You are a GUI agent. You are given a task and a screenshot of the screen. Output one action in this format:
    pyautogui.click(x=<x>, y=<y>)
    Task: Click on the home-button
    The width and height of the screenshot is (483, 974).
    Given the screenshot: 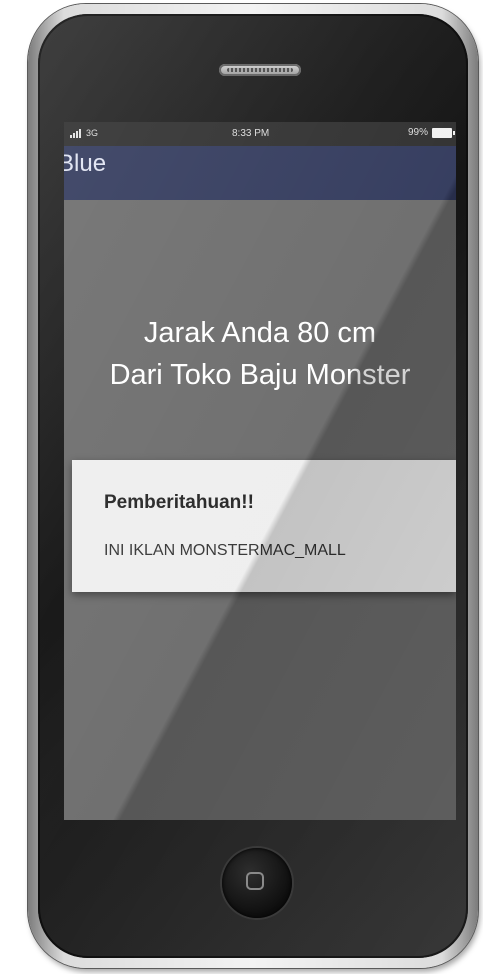 What is the action you would take?
    pyautogui.click(x=257, y=883)
    